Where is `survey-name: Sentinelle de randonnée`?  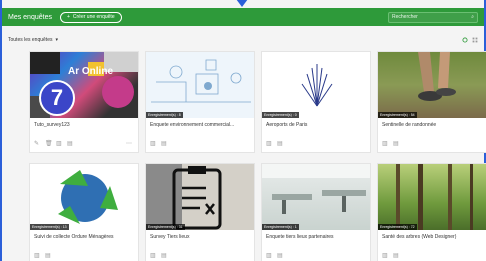 survey-name: Sentinelle de randonnée is located at coordinates (409, 125).